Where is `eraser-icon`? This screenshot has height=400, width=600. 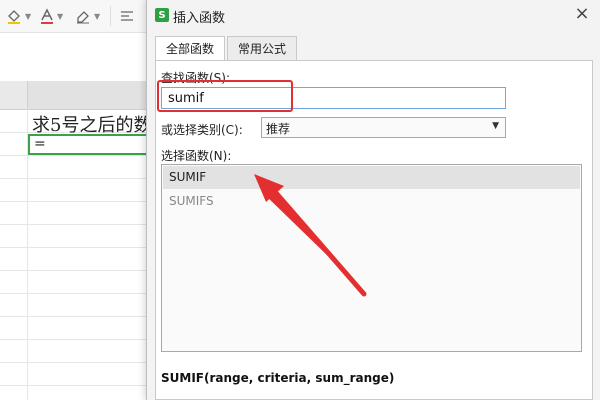 eraser-icon is located at coordinates (83, 17).